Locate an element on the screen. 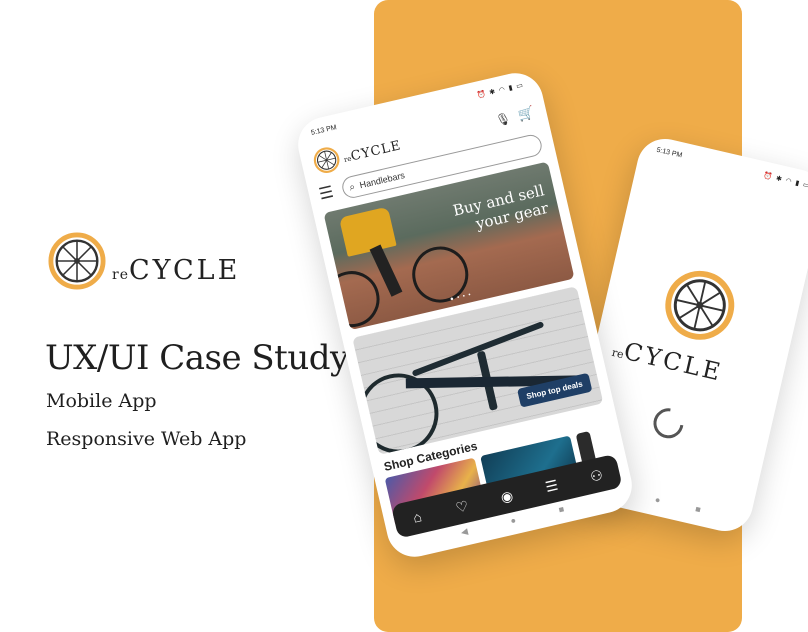 The width and height of the screenshot is (808, 632). microphone-icon: 🎙 is located at coordinates (503, 119).